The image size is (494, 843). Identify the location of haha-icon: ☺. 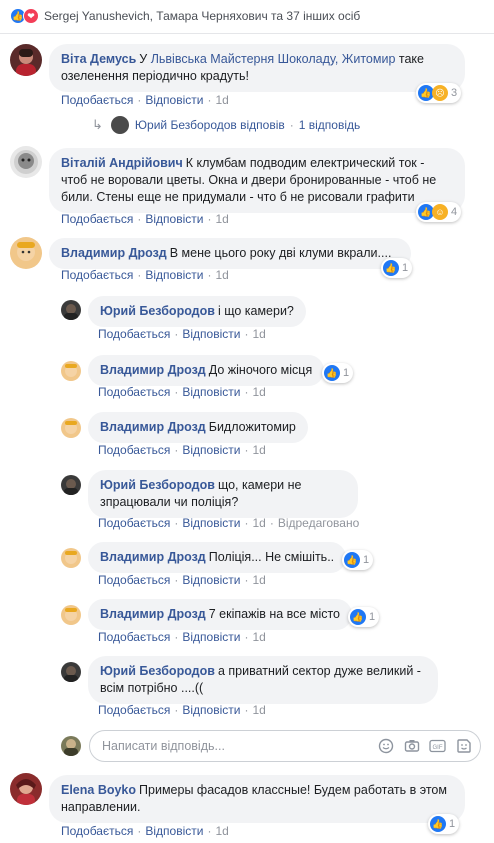
(440, 212).